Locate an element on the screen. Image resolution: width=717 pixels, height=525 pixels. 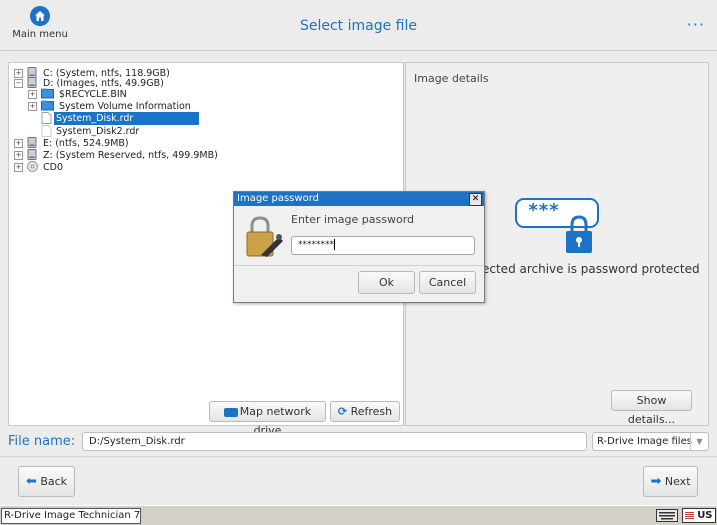
tree-item-label: System_Disk.rdr is located at coordinates (126, 118).